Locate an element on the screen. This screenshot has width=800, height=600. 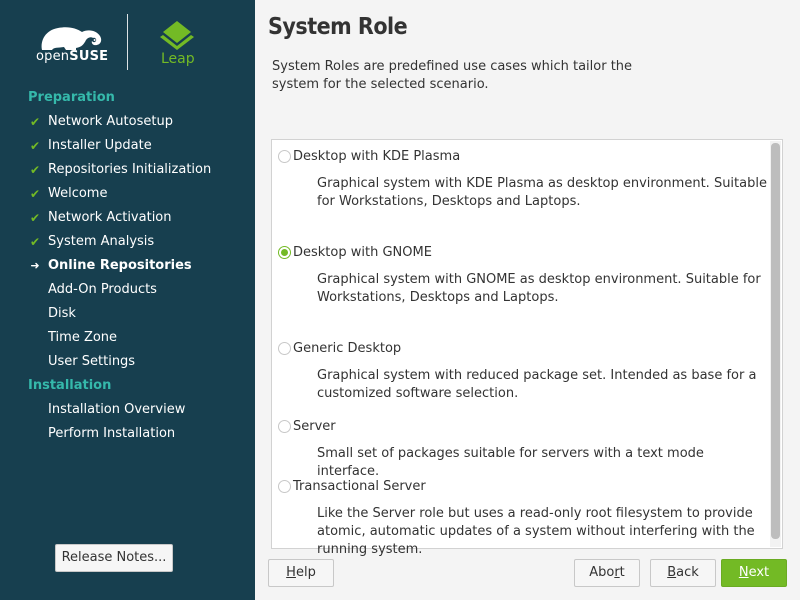
arrow-right-icon: ➜ is located at coordinates (35, 265).